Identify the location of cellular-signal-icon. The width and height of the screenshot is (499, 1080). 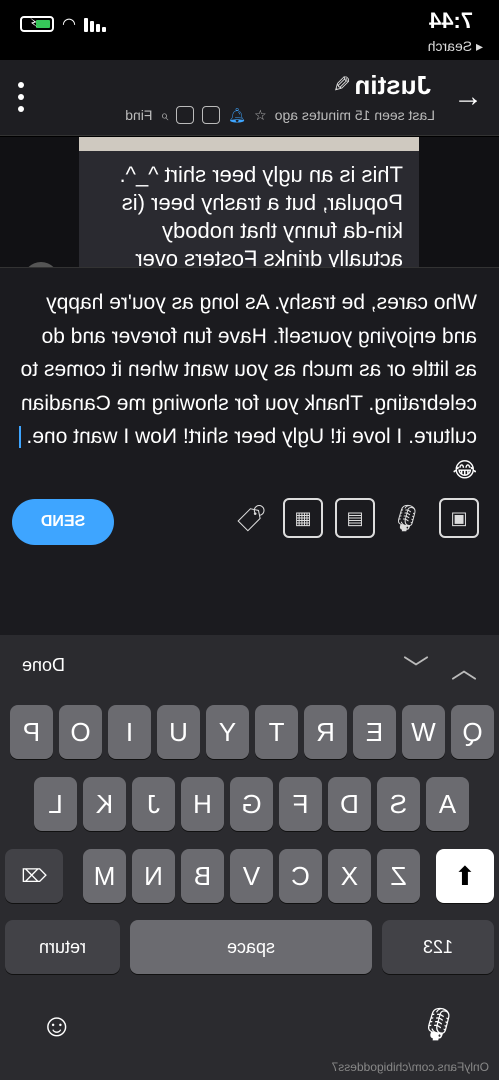
(94, 24).